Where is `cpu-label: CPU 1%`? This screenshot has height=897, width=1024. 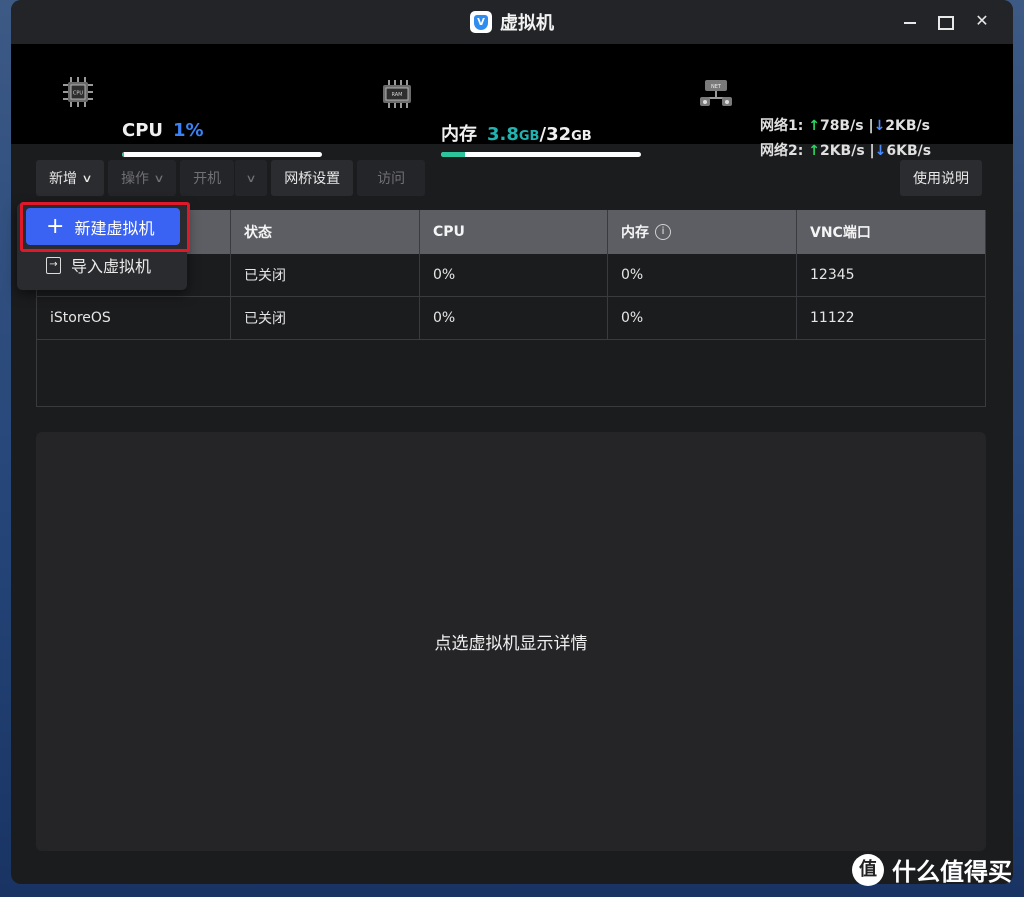
cpu-label: CPU 1% is located at coordinates (163, 130).